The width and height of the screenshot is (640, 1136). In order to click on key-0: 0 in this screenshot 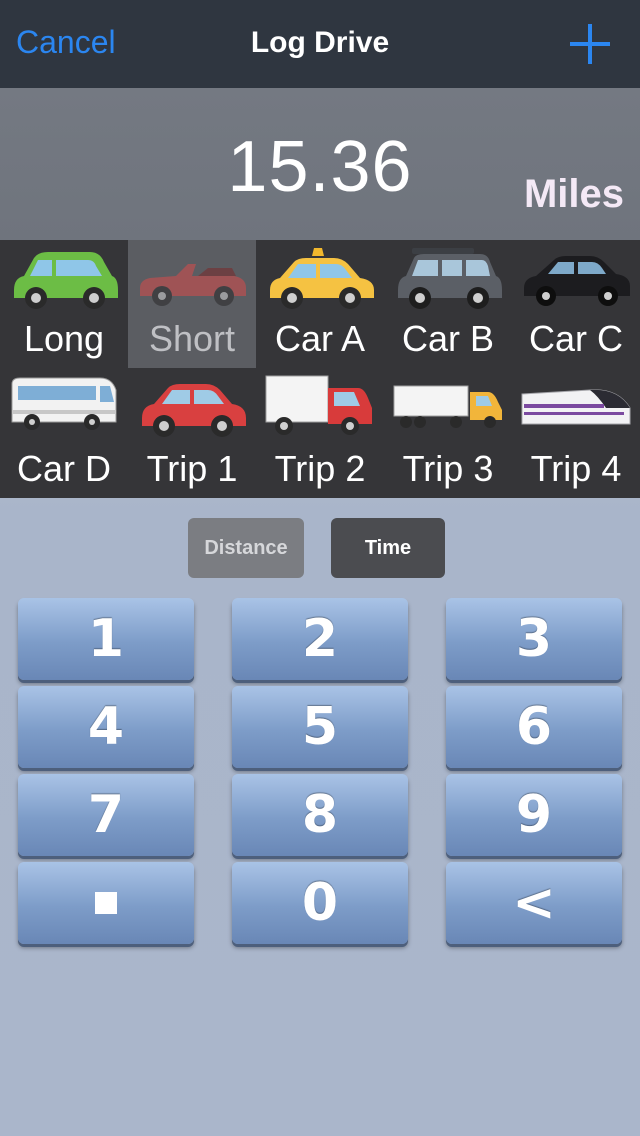, I will do `click(320, 903)`.